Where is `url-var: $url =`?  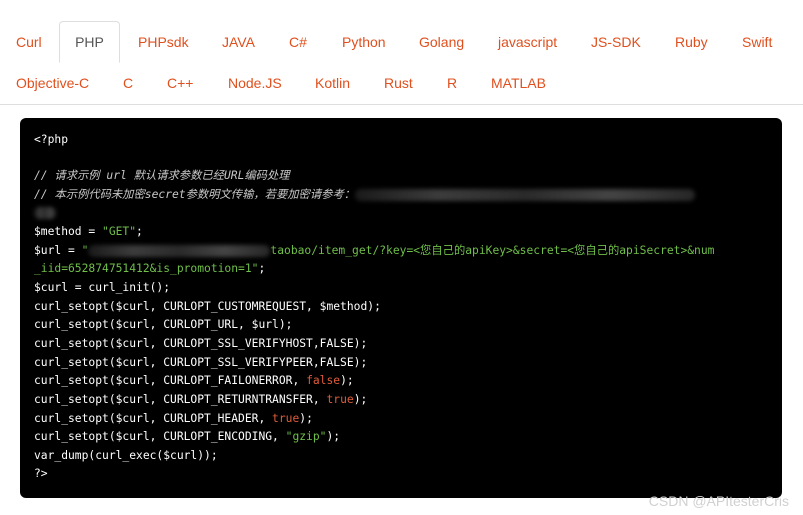
url-var: $url = is located at coordinates (58, 250).